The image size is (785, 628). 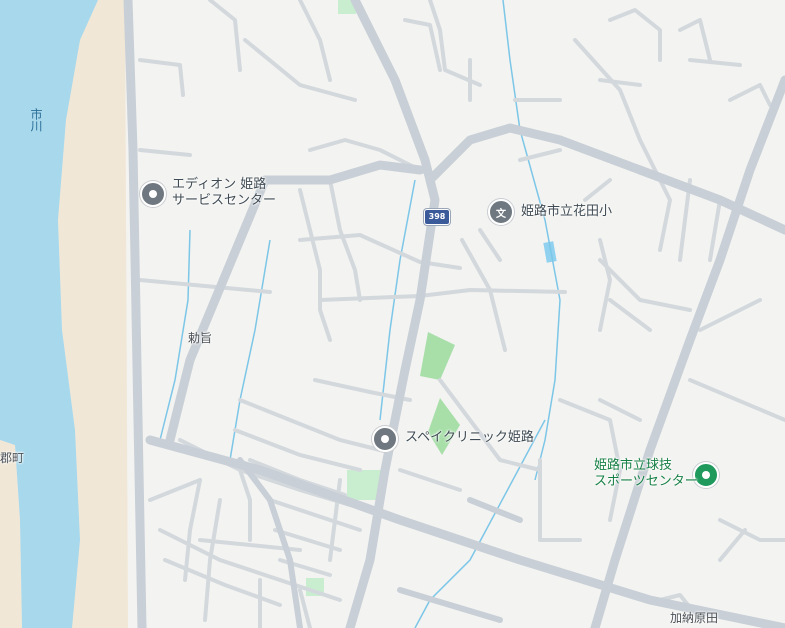 What do you see at coordinates (12, 458) in the screenshot?
I see `area-label-edge-town: 郡町` at bounding box center [12, 458].